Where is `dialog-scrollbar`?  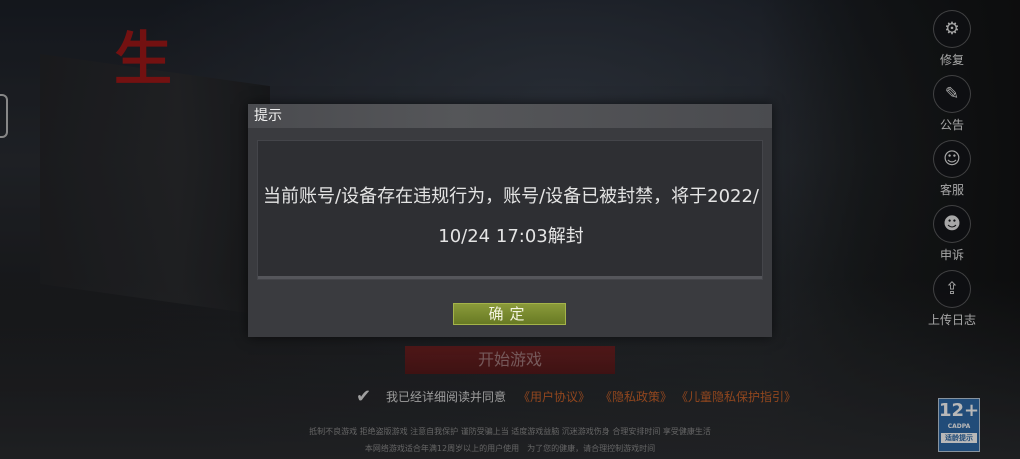
dialog-scrollbar is located at coordinates (510, 277).